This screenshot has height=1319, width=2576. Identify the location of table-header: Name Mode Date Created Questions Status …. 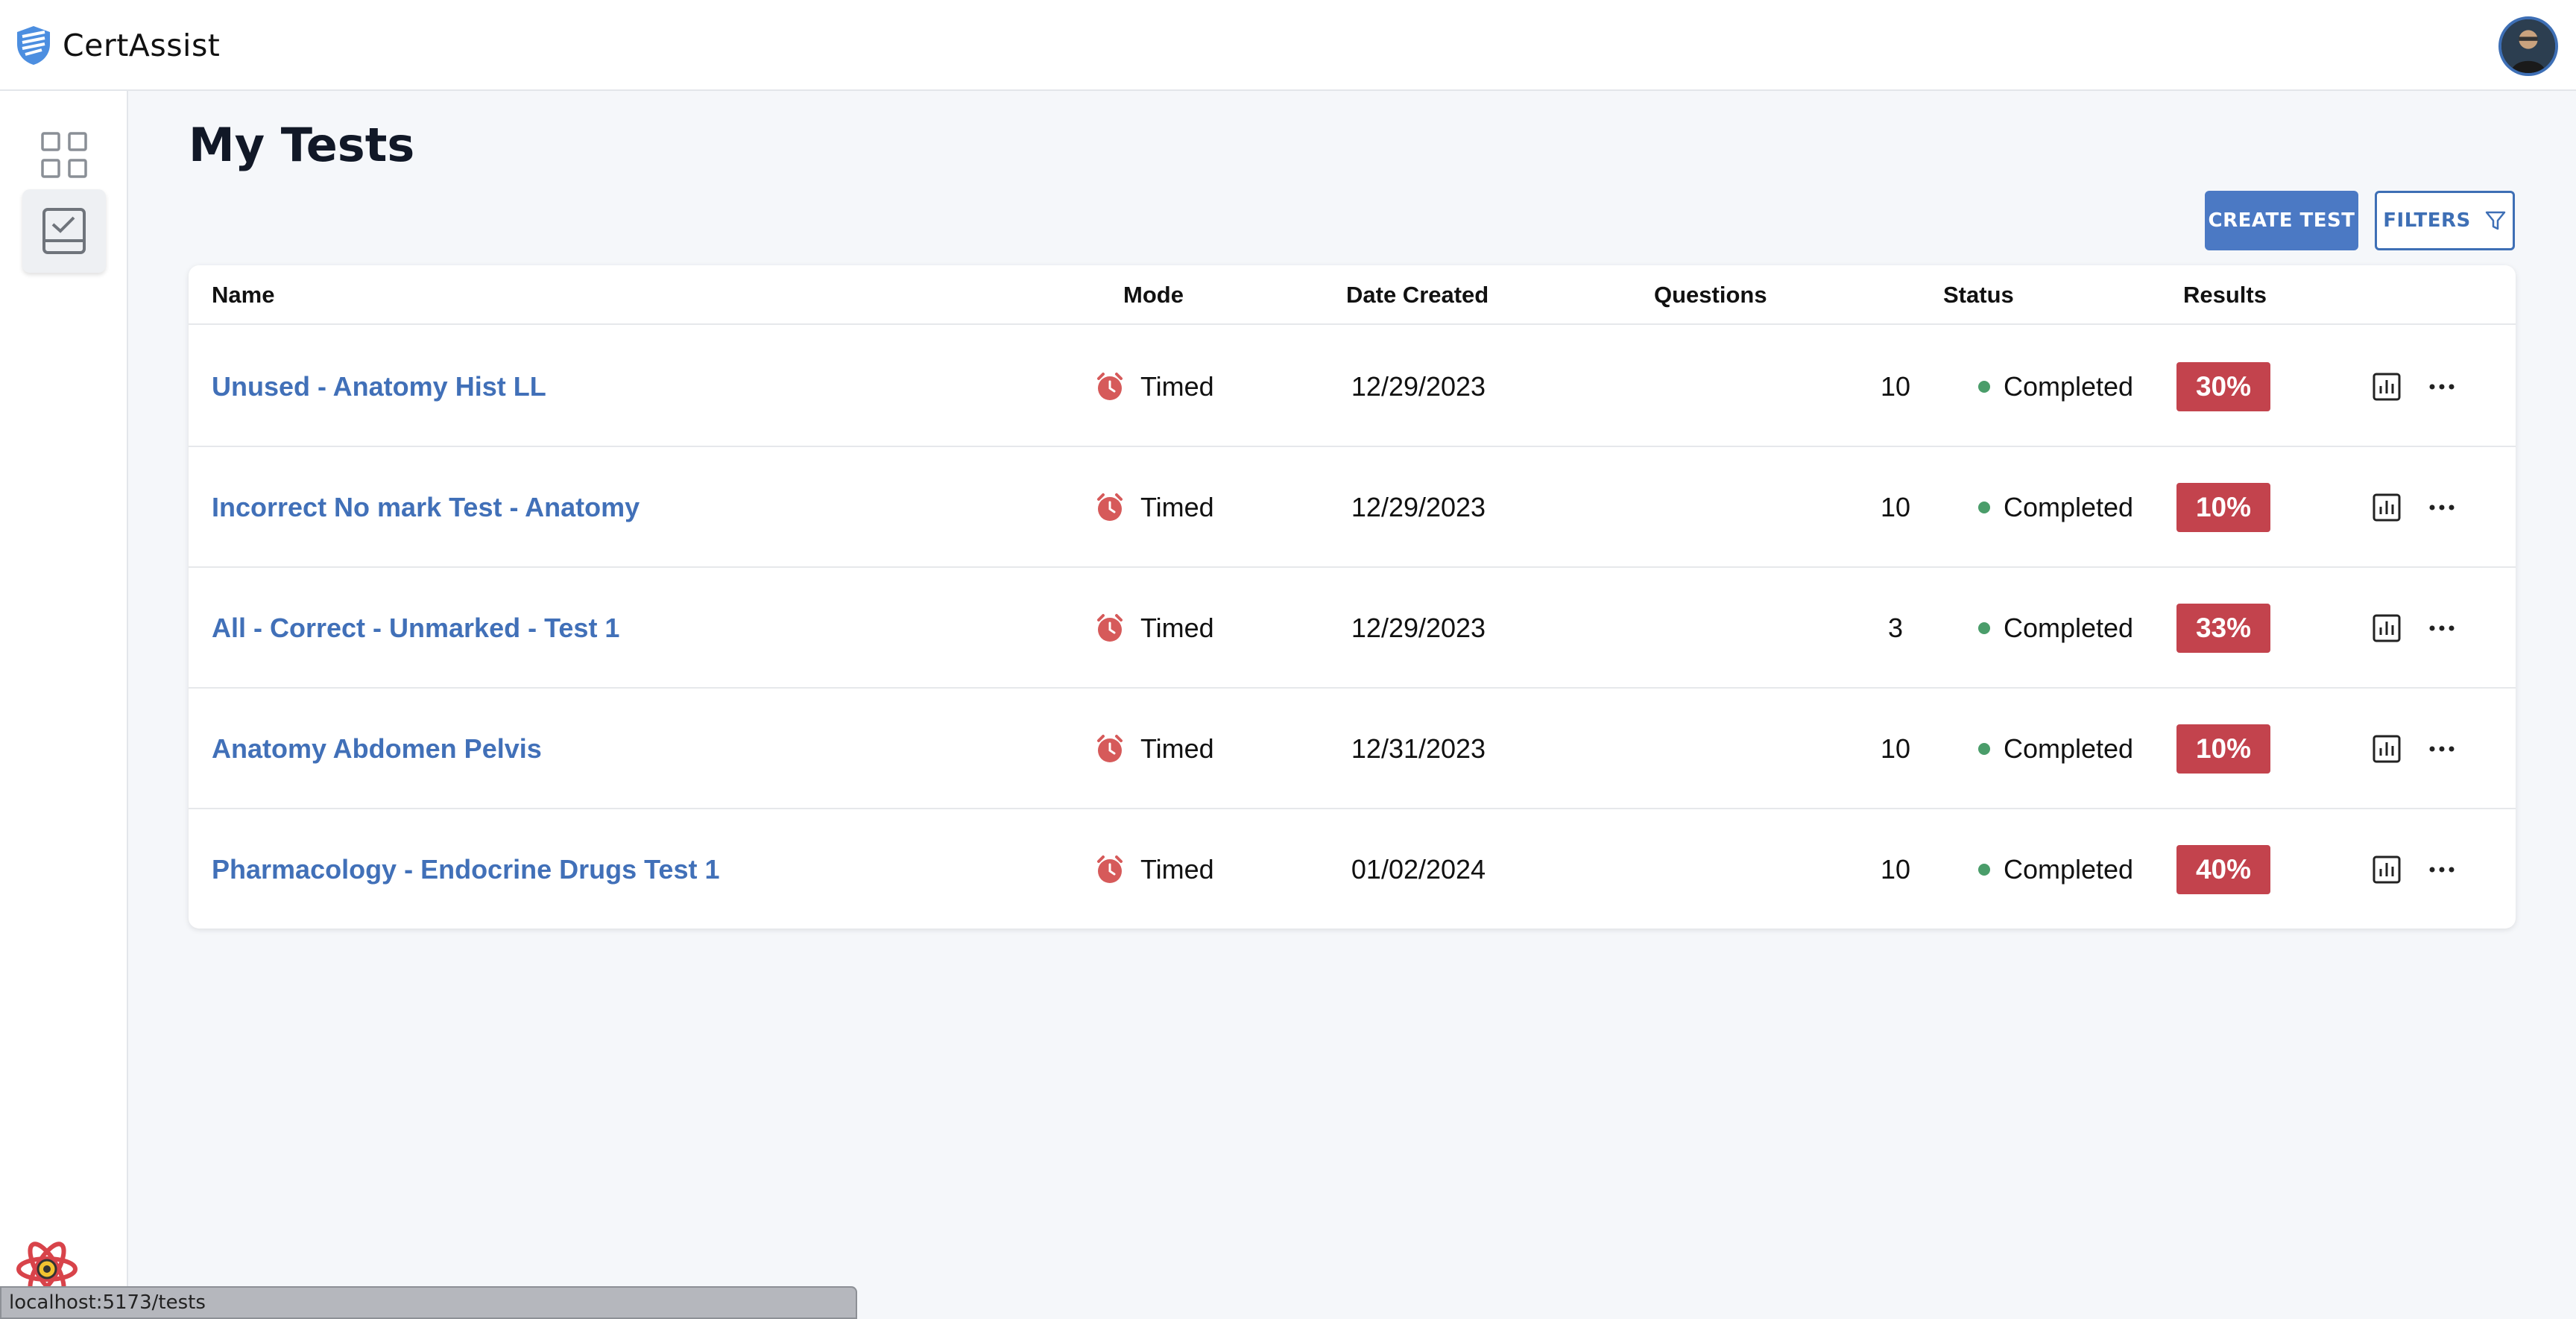
(1352, 295).